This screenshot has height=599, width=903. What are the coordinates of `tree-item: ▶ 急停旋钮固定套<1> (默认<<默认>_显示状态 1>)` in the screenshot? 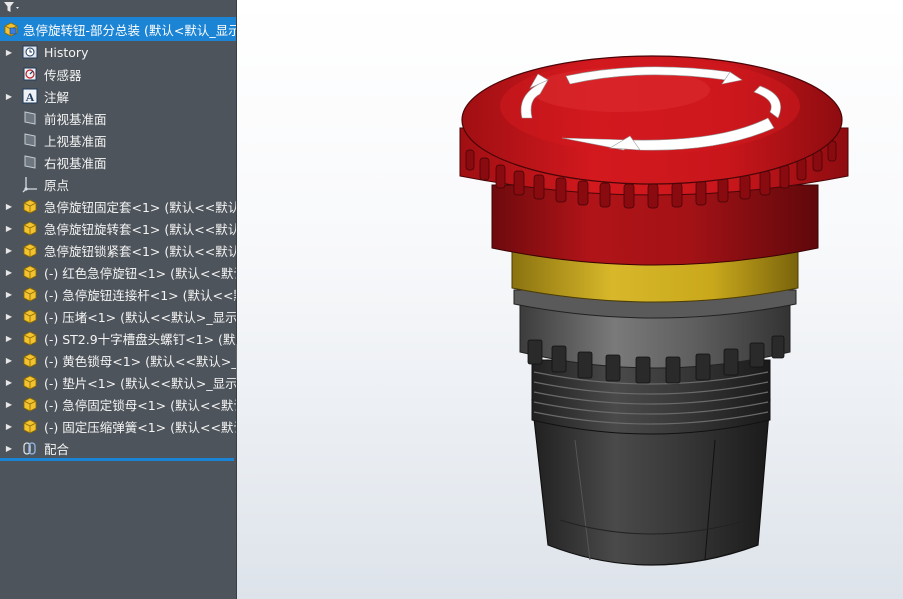 It's located at (118, 206).